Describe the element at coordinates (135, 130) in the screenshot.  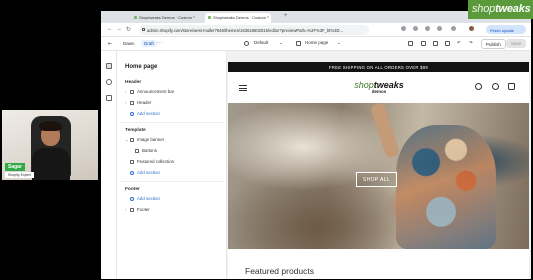
I see `group-label-template: Template` at that location.